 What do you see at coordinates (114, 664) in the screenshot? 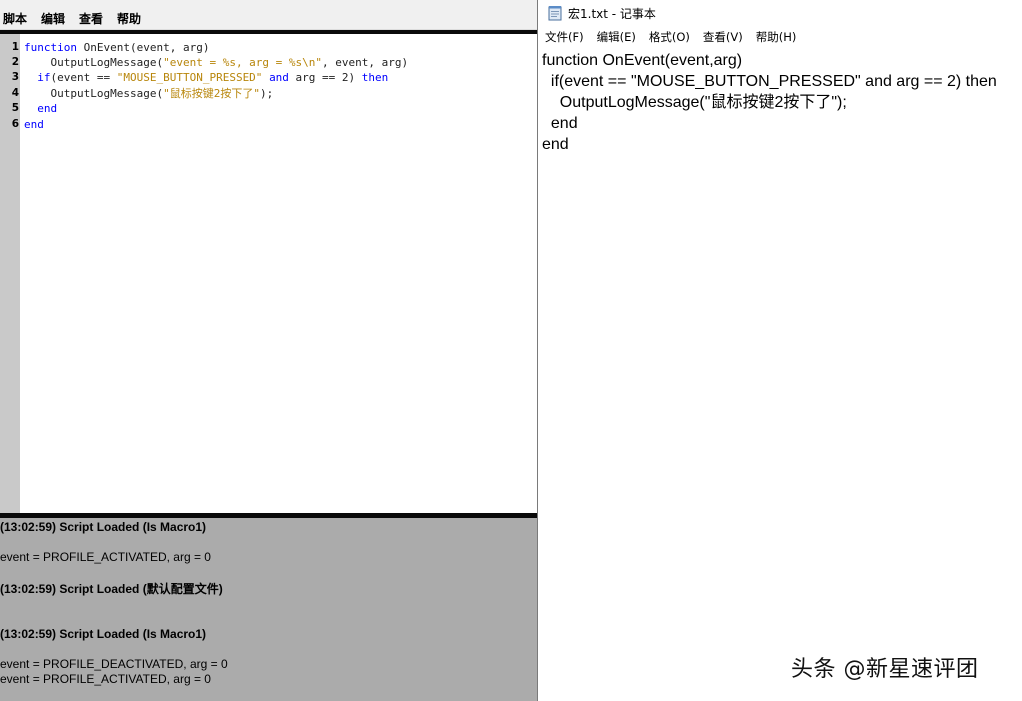
I see `log-line: event = PROFILE_DEACTIVATED, arg = 0` at bounding box center [114, 664].